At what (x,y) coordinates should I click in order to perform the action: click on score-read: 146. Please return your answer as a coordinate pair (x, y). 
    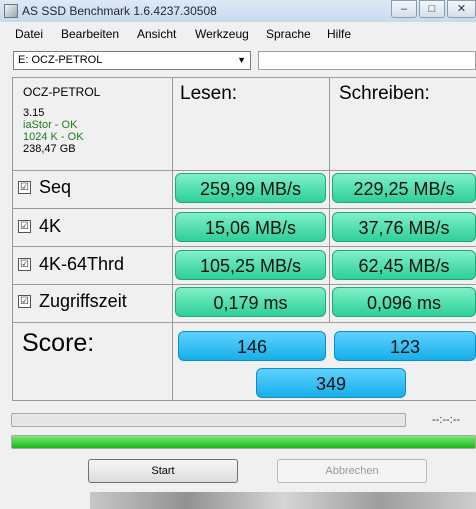
    Looking at the image, I should click on (252, 346).